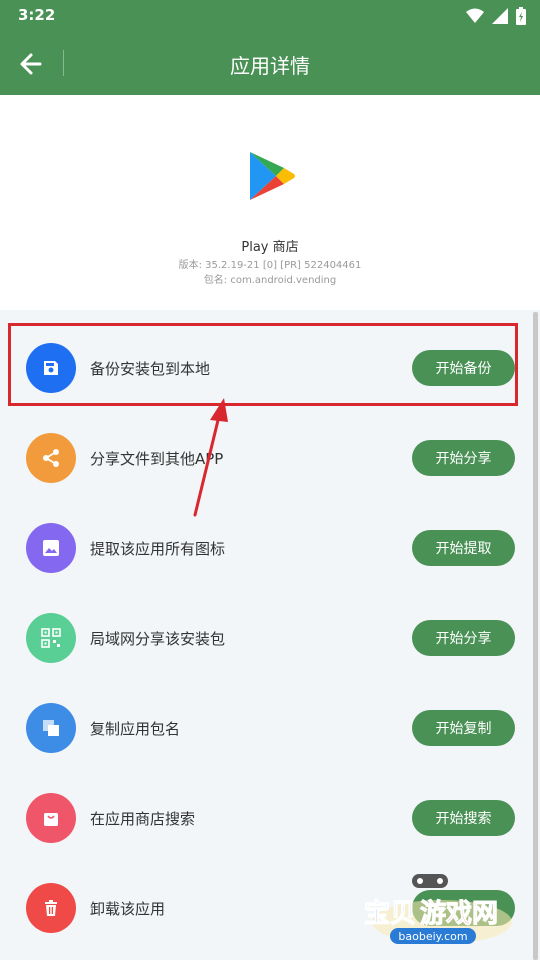  Describe the element at coordinates (128, 909) in the screenshot. I see `uninstall-label: 卸载该应用` at that location.